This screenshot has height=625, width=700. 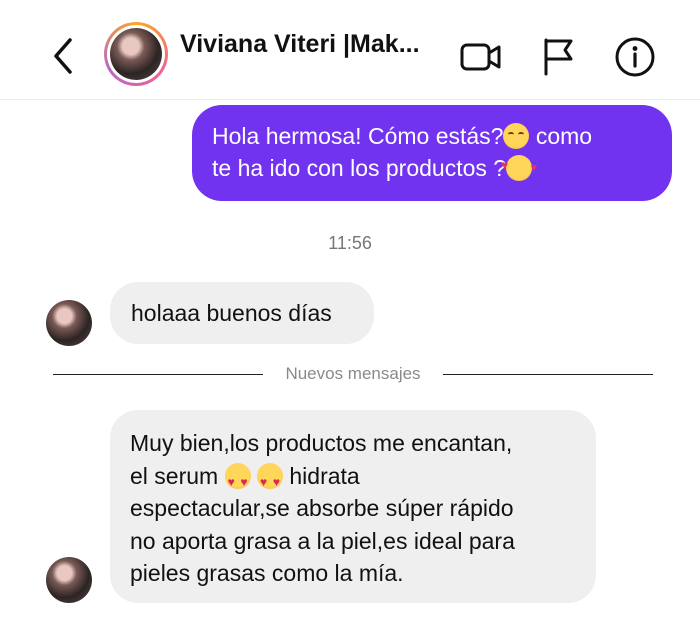 I want to click on message-line: te ha ido con los productos ?, so click(x=431, y=166).